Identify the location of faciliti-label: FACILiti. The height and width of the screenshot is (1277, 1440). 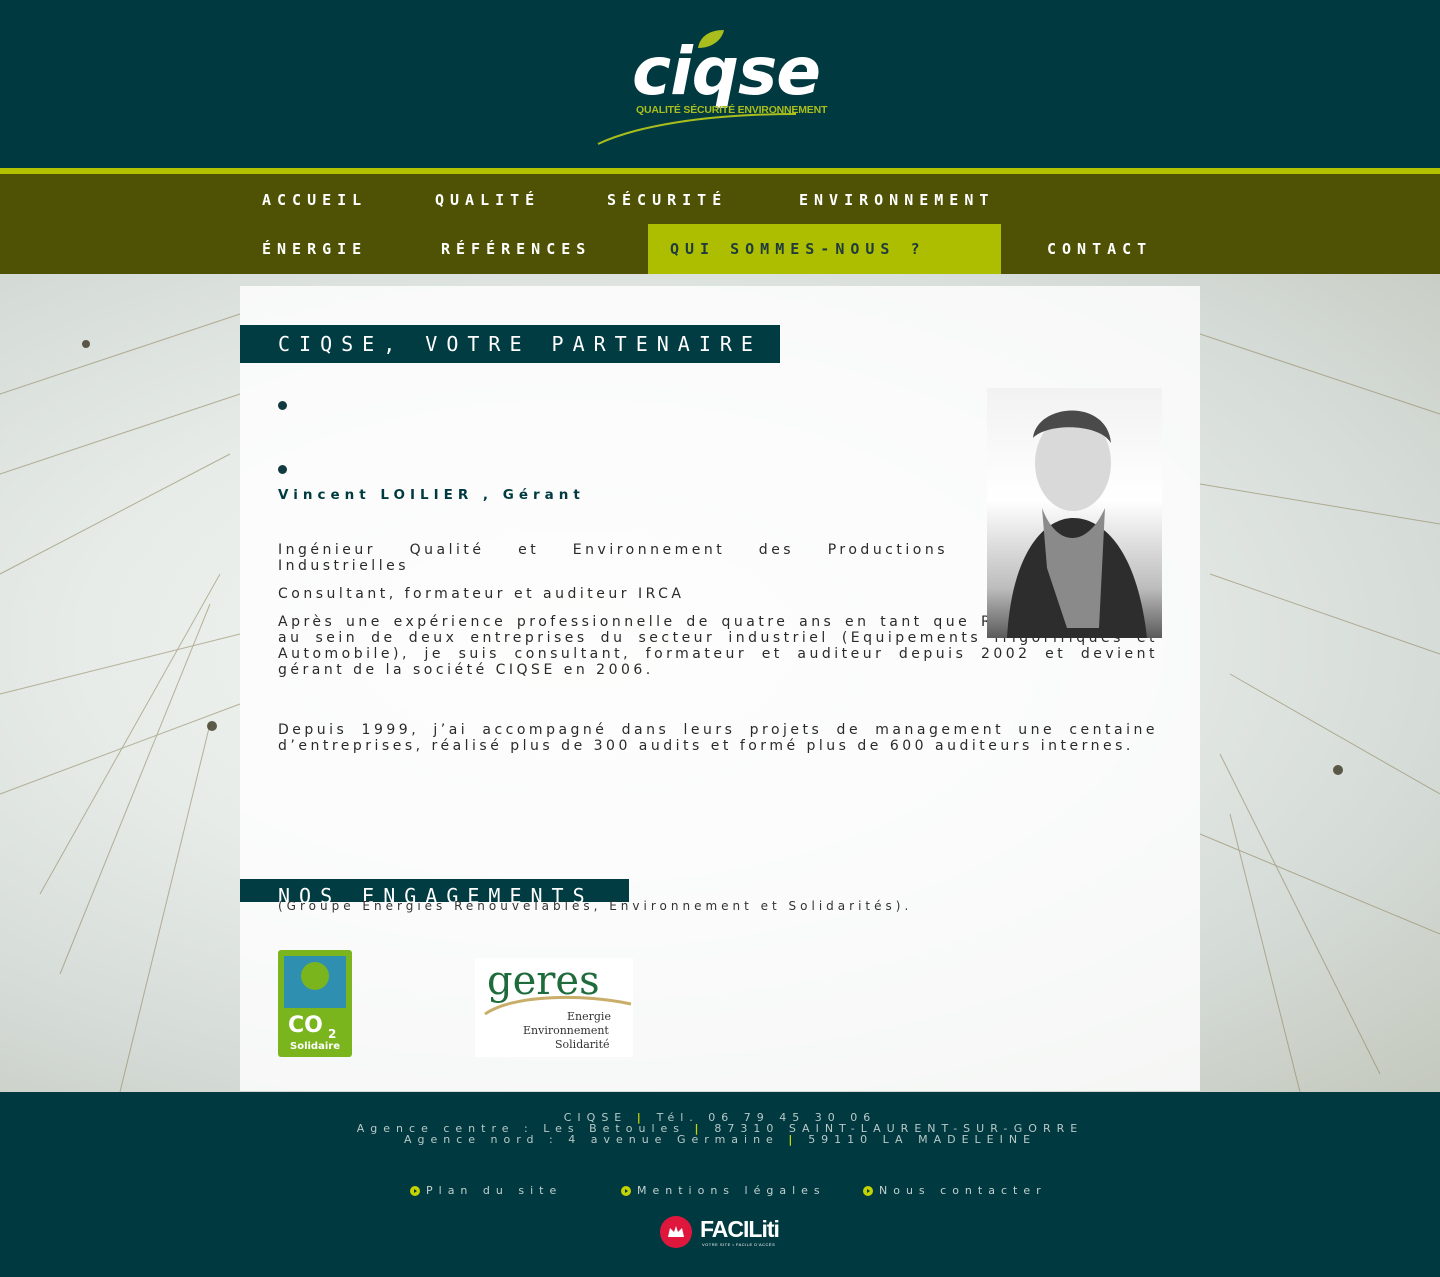
(740, 1229).